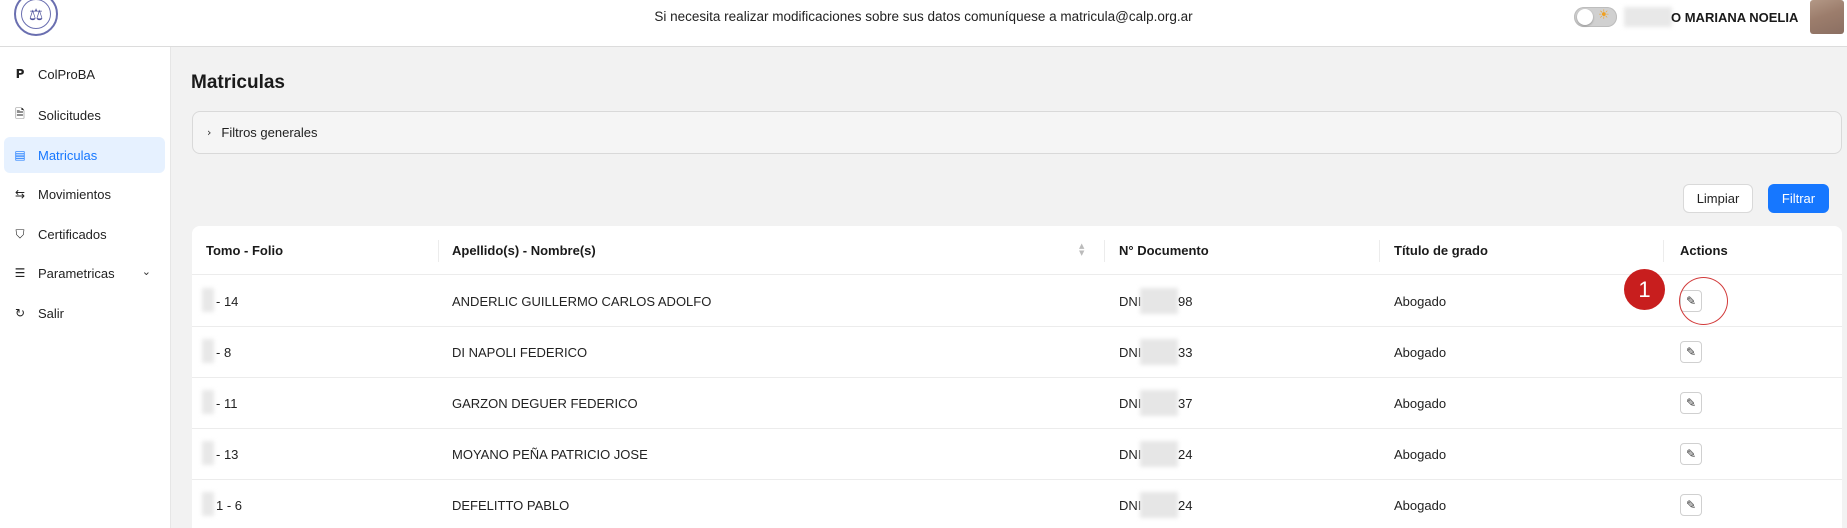 The height and width of the screenshot is (528, 1847). I want to click on filters-collapse: › Filtros generales, so click(1017, 132).